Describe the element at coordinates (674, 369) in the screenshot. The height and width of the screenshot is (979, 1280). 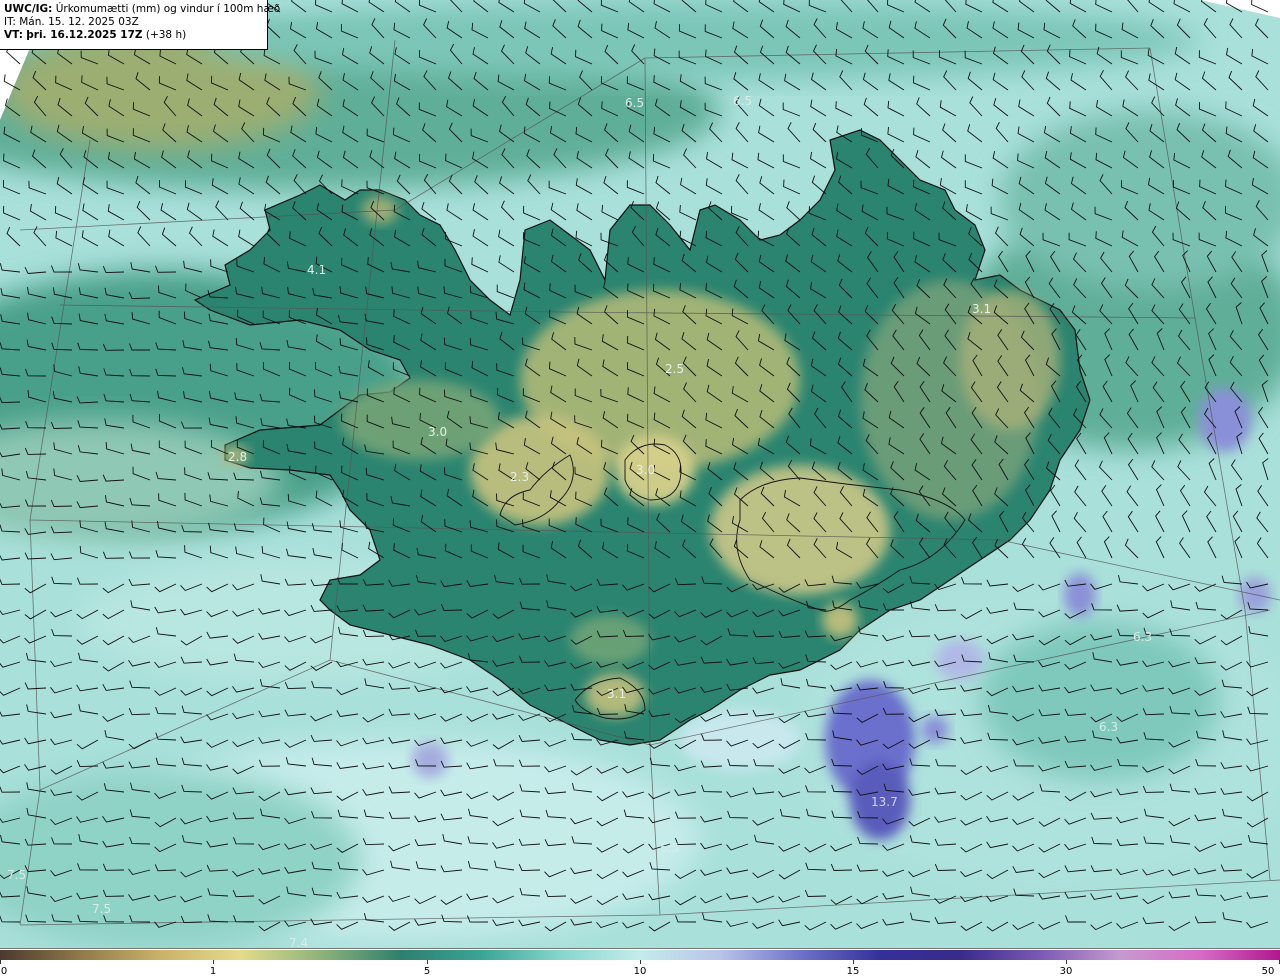
I see `map-label: 2.5` at that location.